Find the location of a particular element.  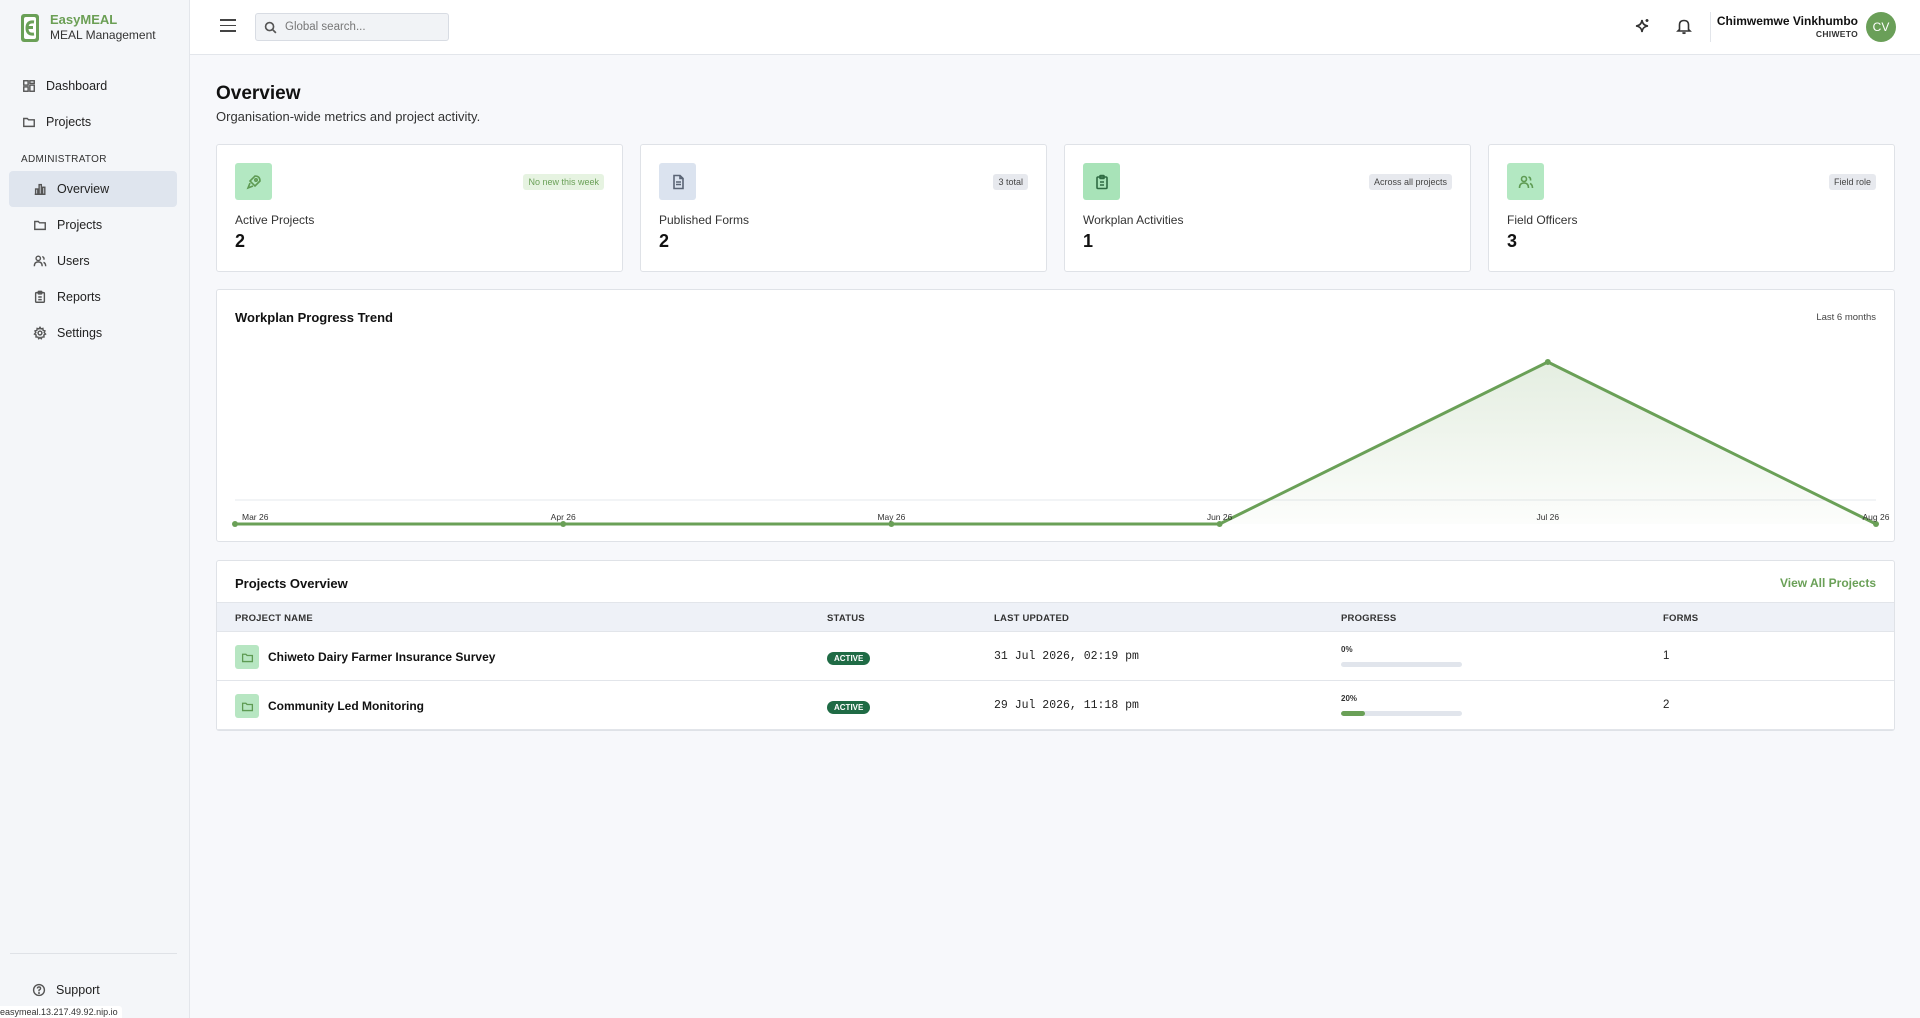

progress-bar-fill is located at coordinates (1353, 713).